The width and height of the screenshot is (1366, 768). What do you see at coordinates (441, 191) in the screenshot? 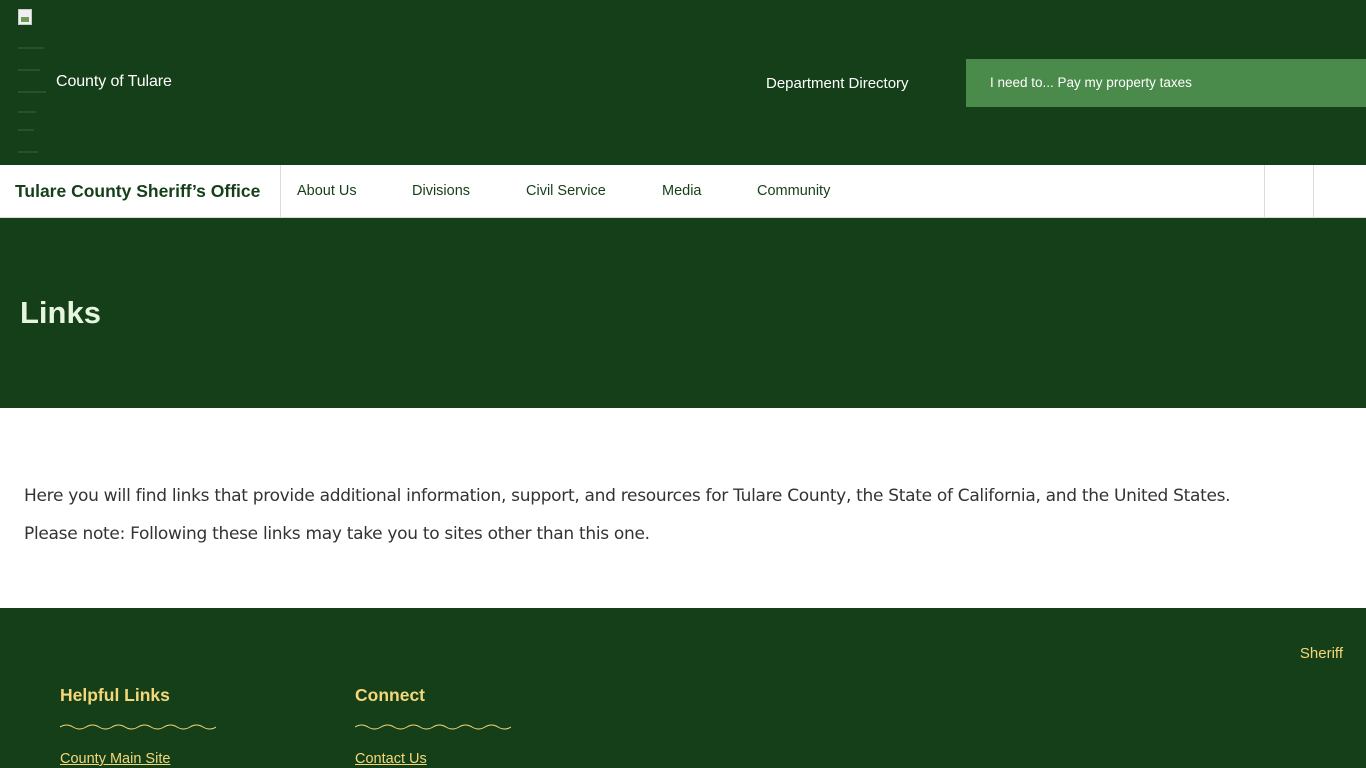
I see `nav-item-divisions: Divisions` at bounding box center [441, 191].